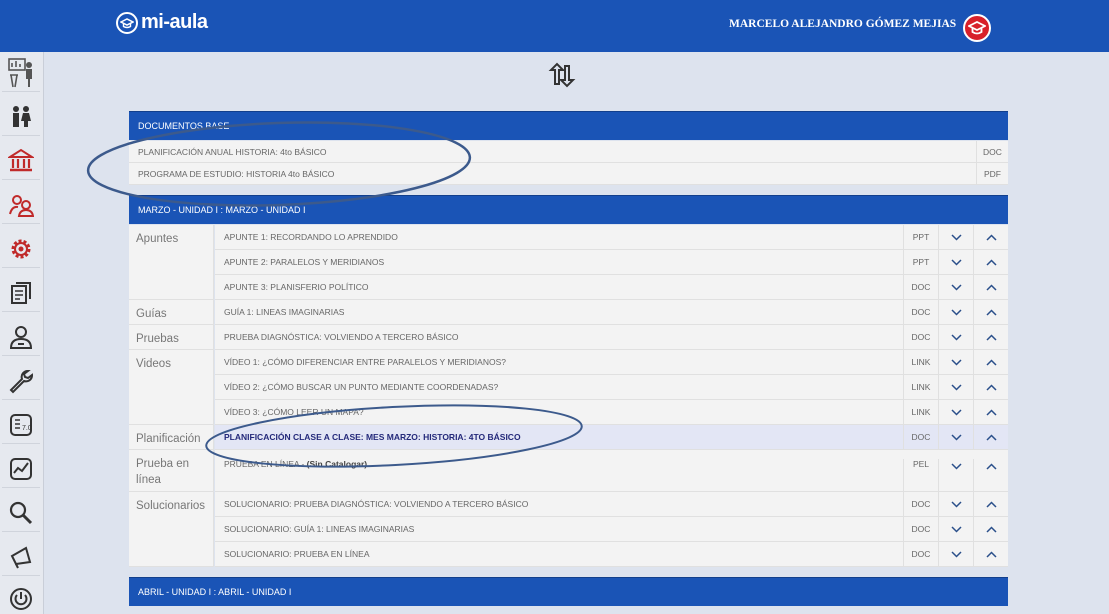 The height and width of the screenshot is (614, 1109). What do you see at coordinates (21, 557) in the screenshot?
I see `megaphone-icon` at bounding box center [21, 557].